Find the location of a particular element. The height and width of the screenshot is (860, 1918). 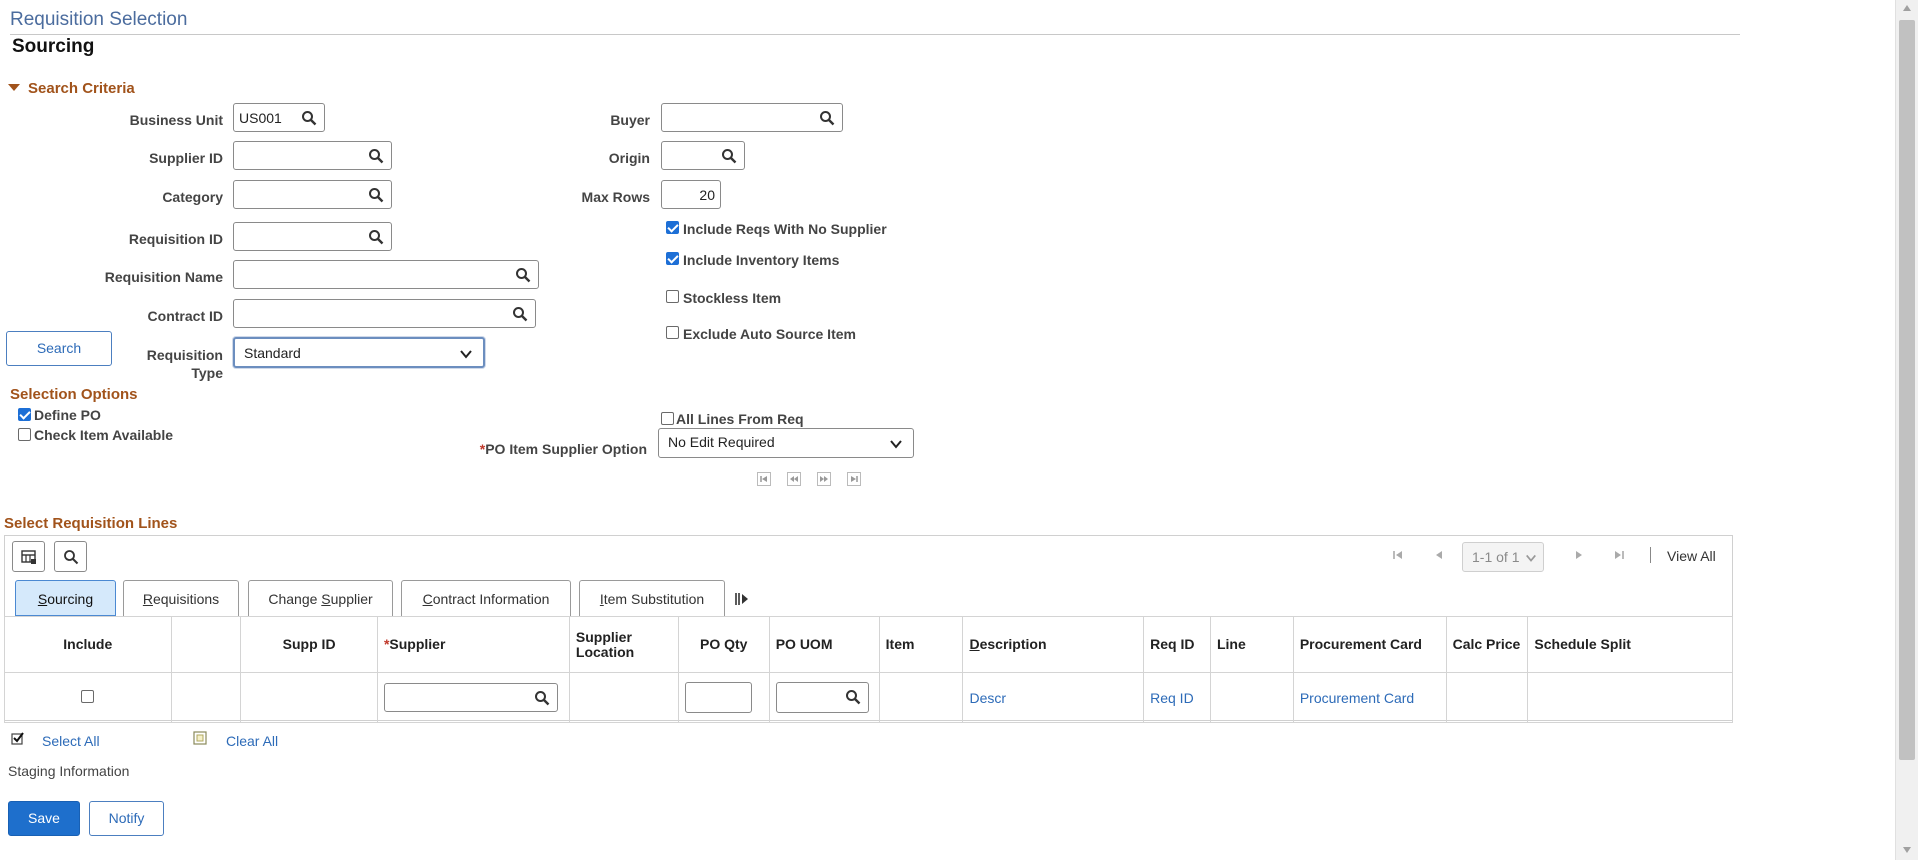

requisition-id-label: Requisition ID is located at coordinates (175, 239).